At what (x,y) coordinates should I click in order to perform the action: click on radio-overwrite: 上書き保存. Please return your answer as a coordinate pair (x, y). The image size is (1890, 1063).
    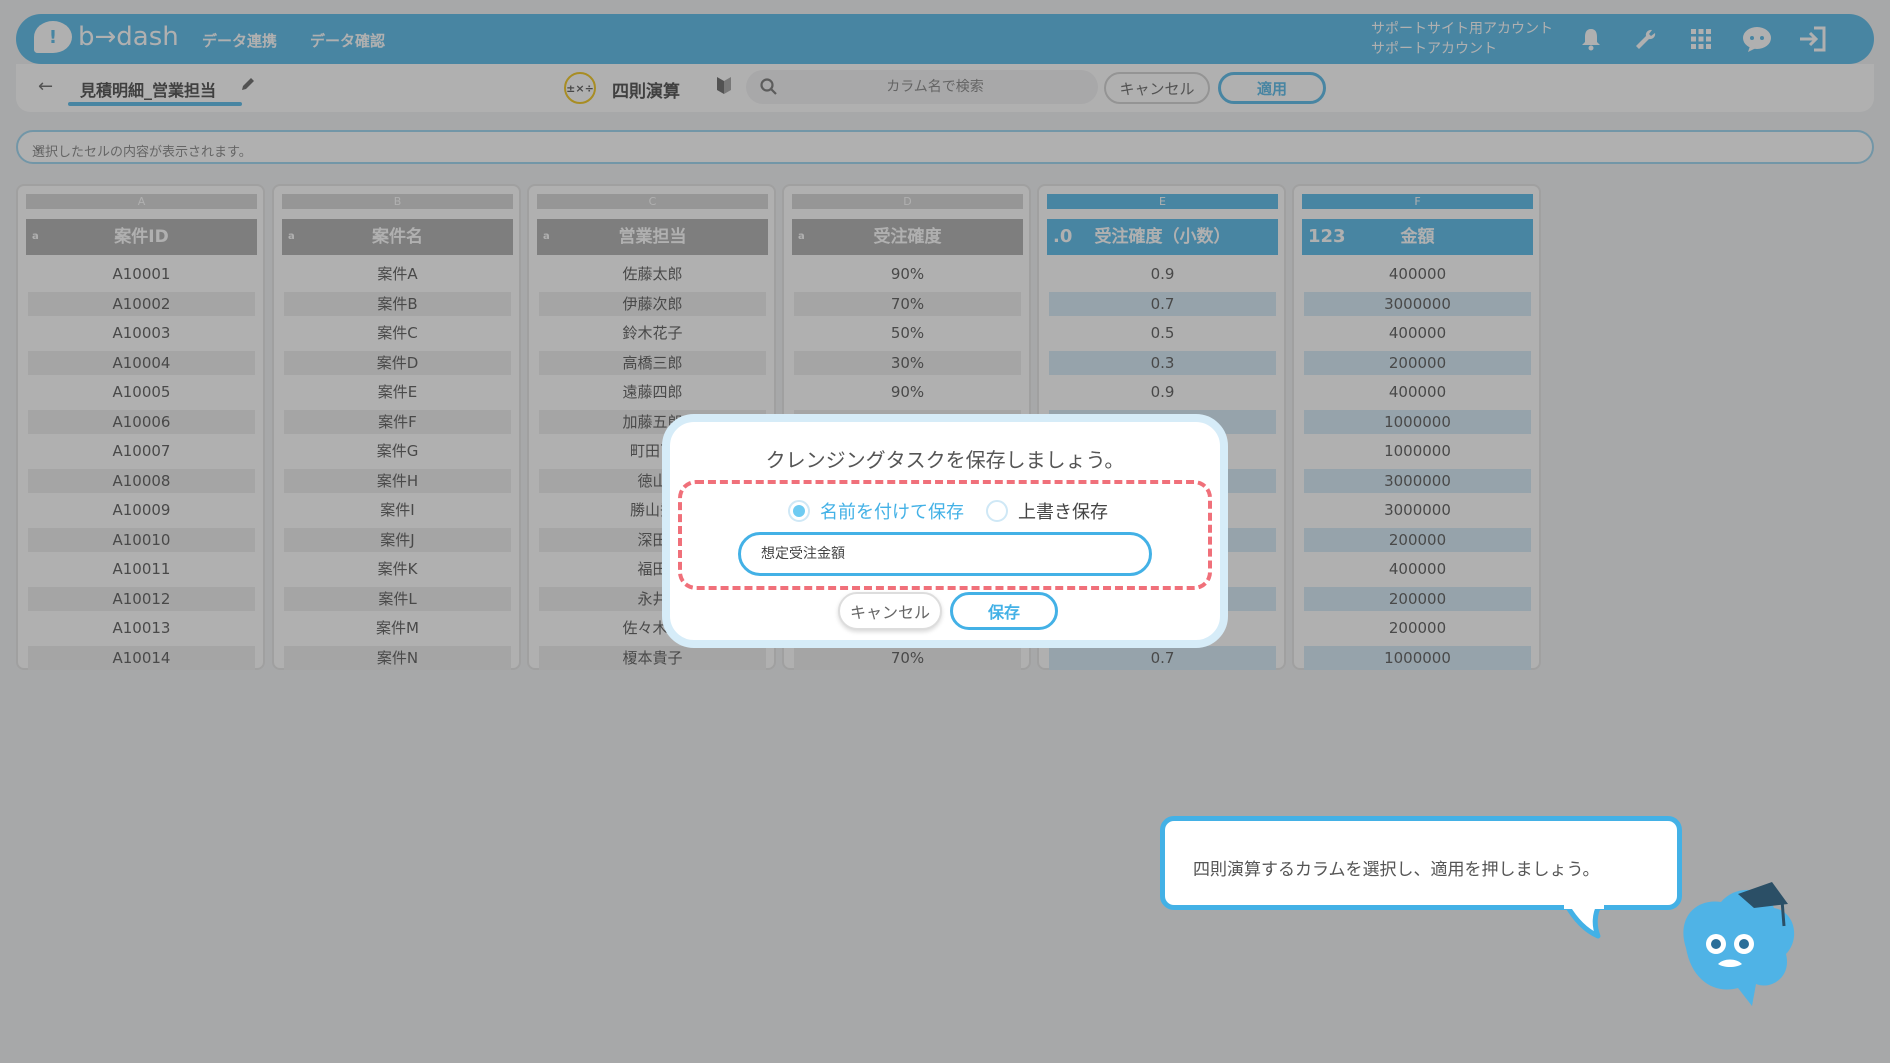
    Looking at the image, I should click on (1047, 511).